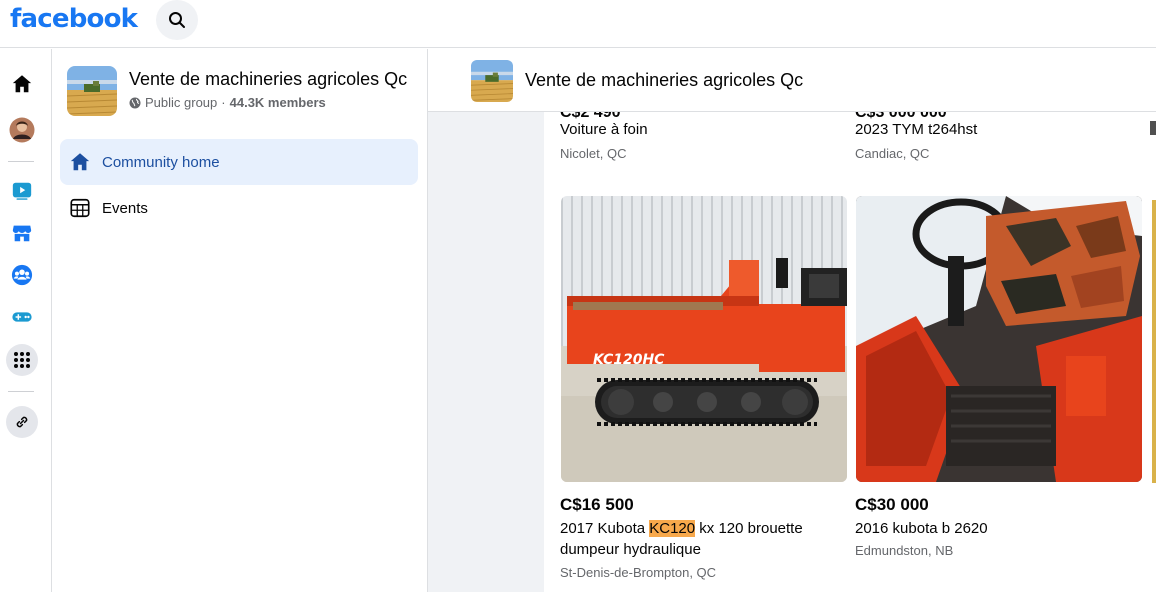  I want to click on listing-price: C$30 000, so click(892, 505).